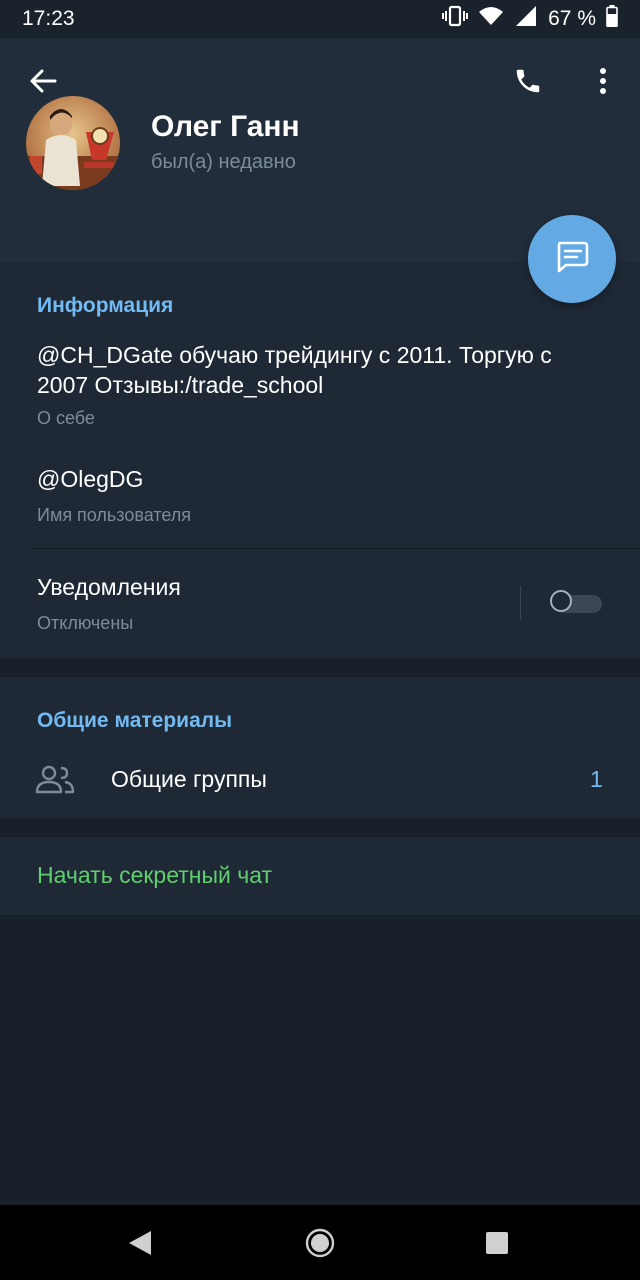  I want to click on secret-chat-section: Начать секретный чат, so click(320, 876).